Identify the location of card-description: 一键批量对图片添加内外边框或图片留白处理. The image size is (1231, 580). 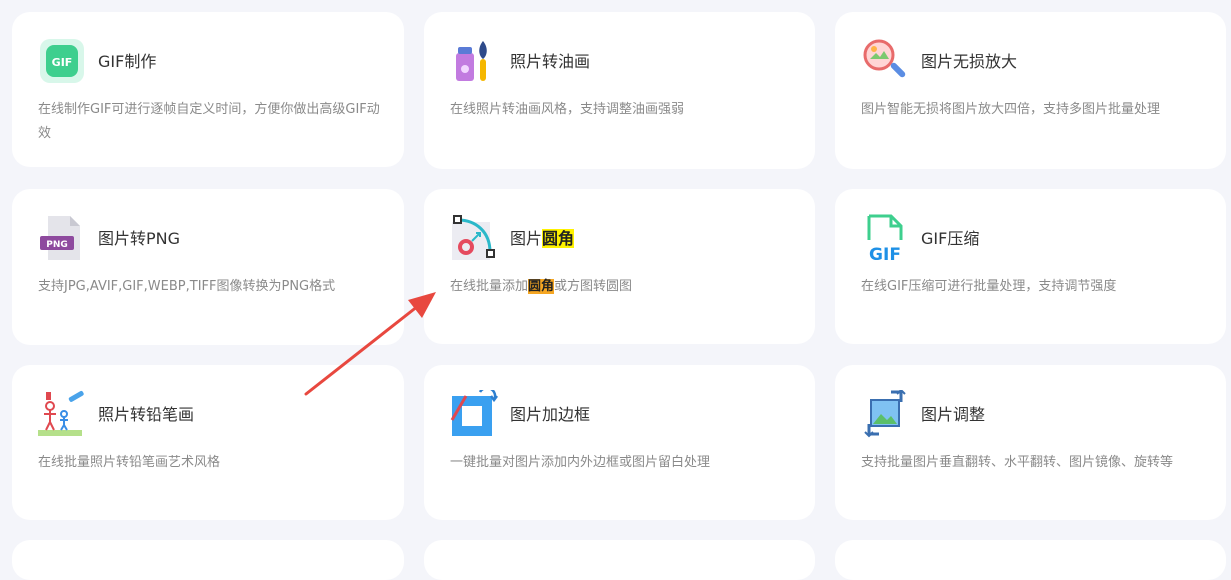
(580, 462).